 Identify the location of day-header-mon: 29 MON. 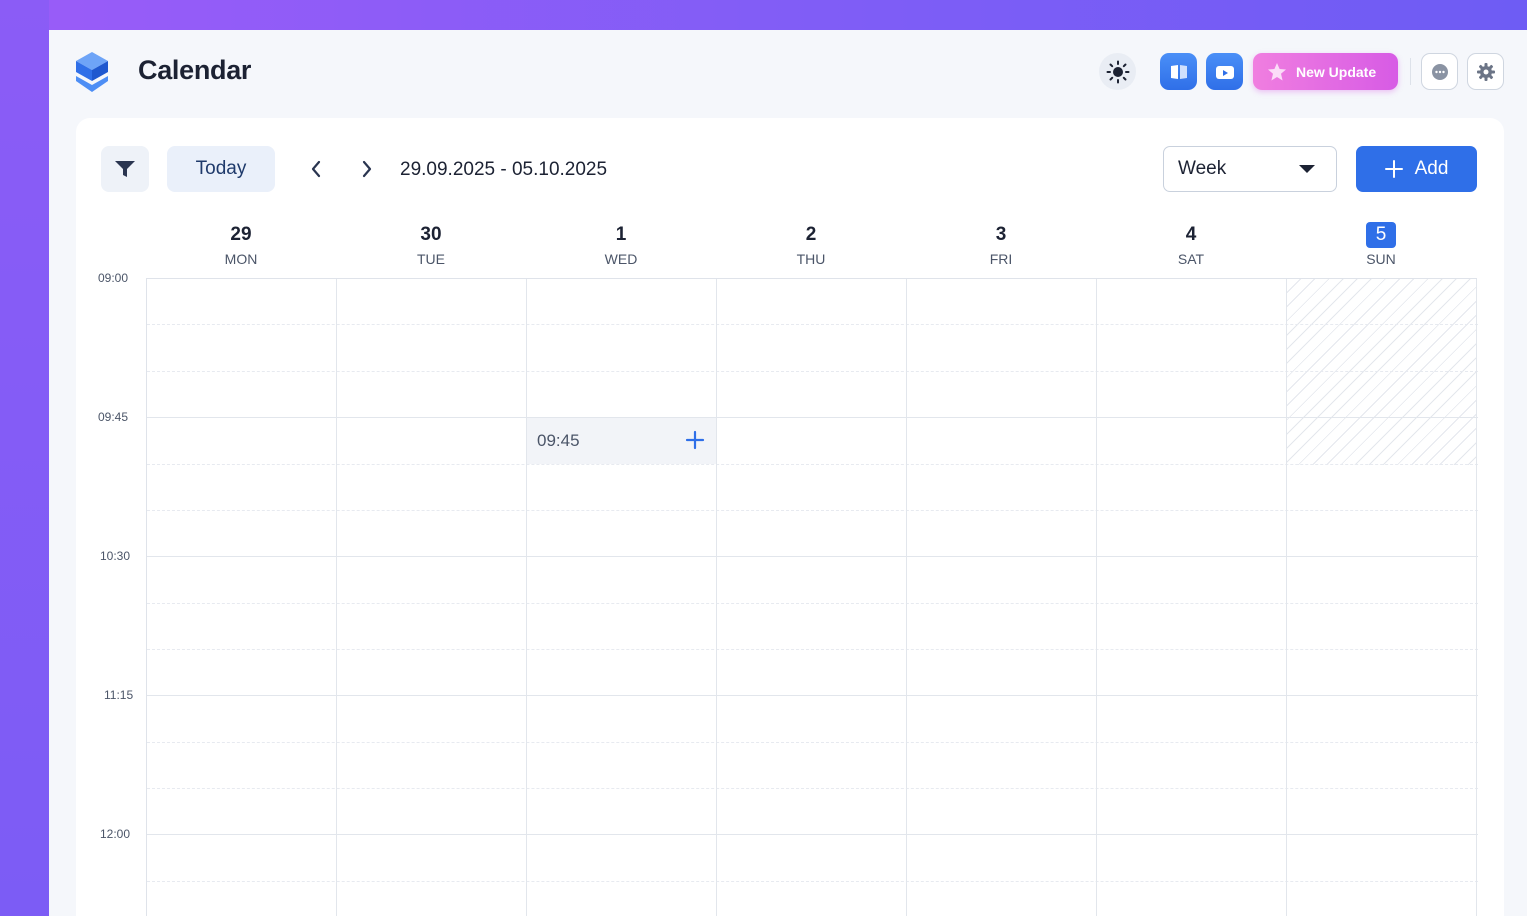
(241, 244).